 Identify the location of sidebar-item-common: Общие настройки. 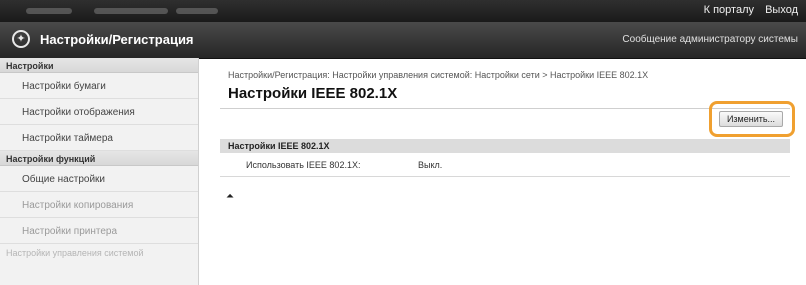
(99, 179).